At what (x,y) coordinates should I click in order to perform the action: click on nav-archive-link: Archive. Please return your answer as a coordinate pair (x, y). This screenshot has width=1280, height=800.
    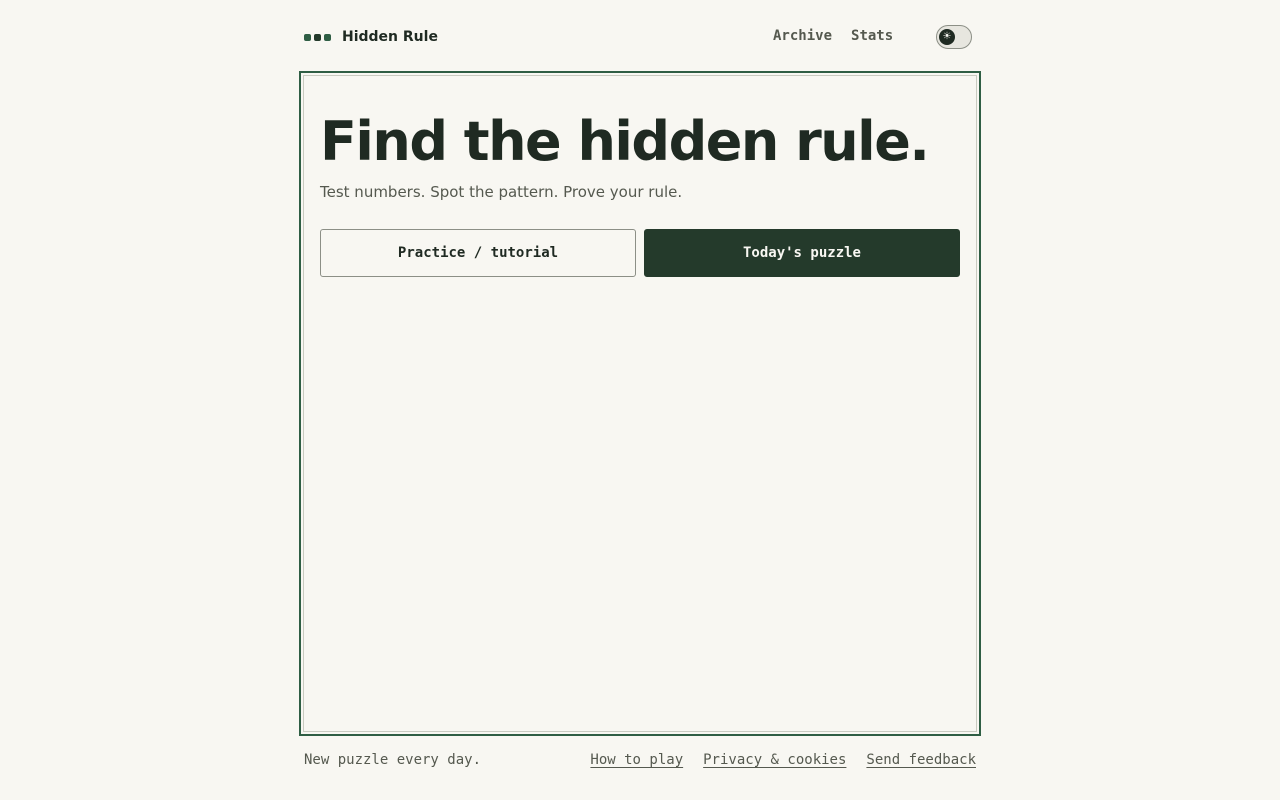
    Looking at the image, I should click on (802, 36).